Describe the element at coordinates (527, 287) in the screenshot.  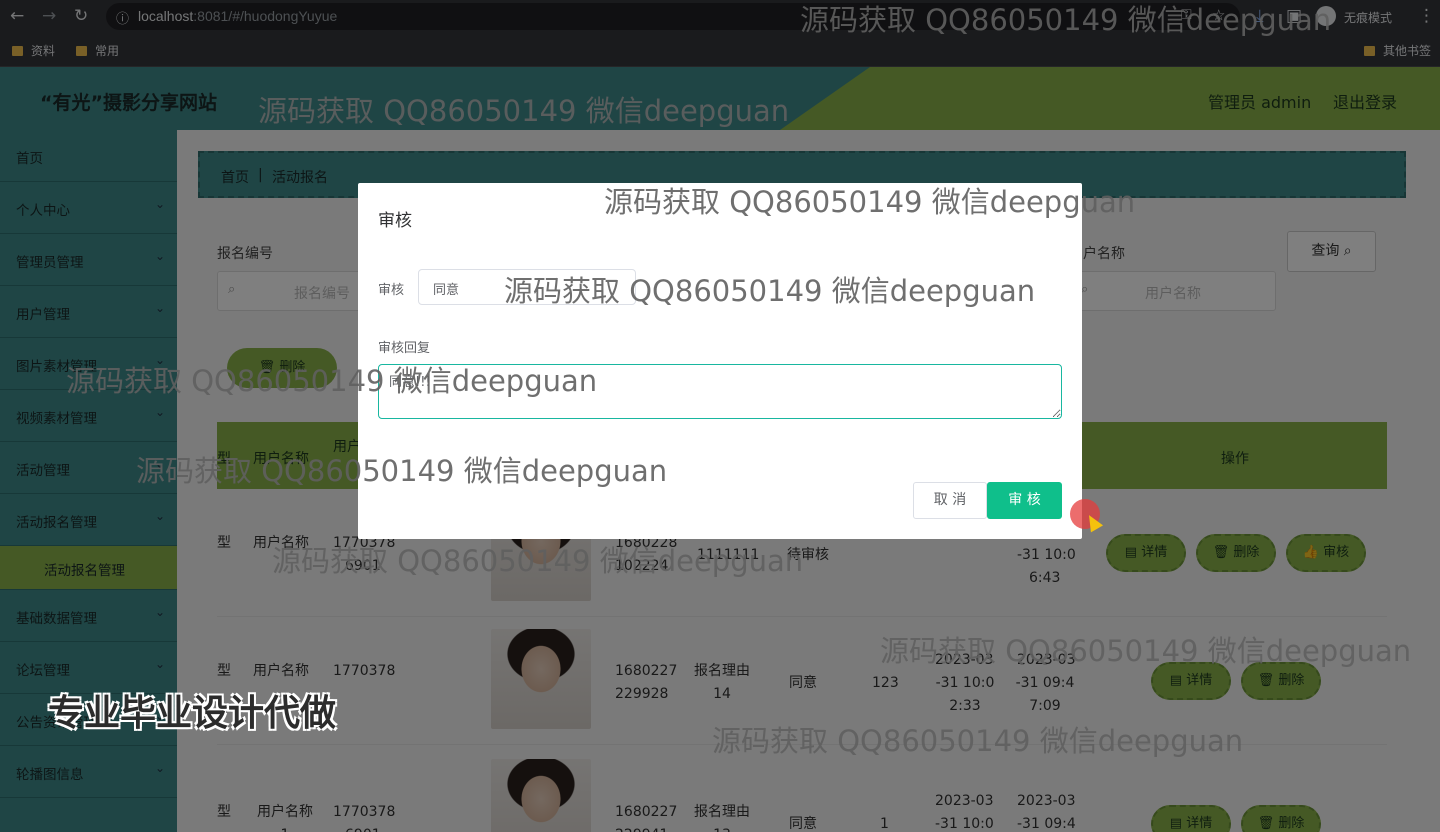
I see `audit-select: 同意` at that location.